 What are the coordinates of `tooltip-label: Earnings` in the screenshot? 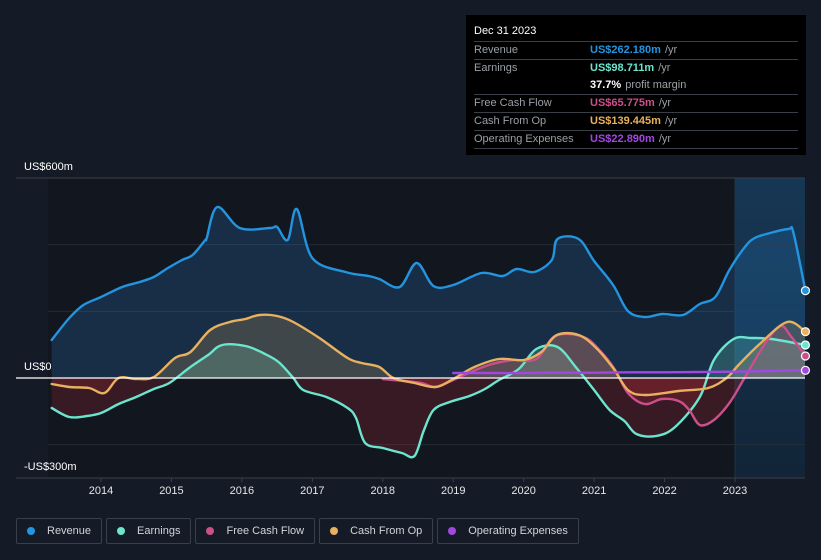 It's located at (496, 68).